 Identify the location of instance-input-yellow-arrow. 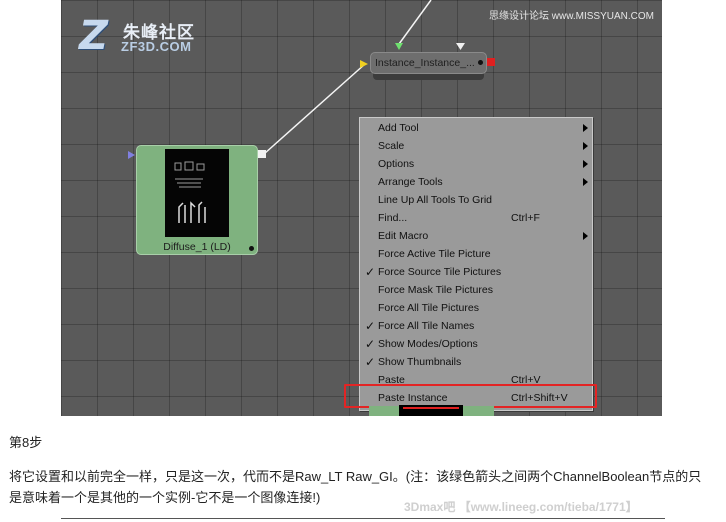
(364, 64).